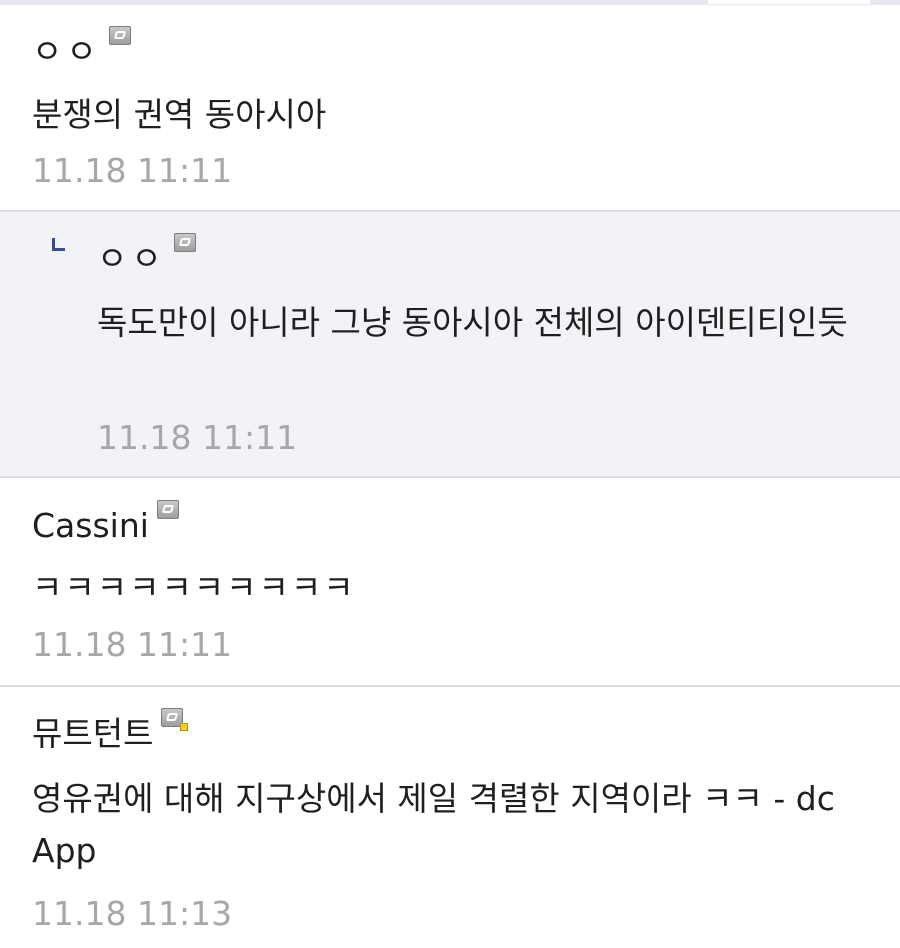 This screenshot has height=948, width=900. I want to click on comment-author: Cassini, so click(105, 523).